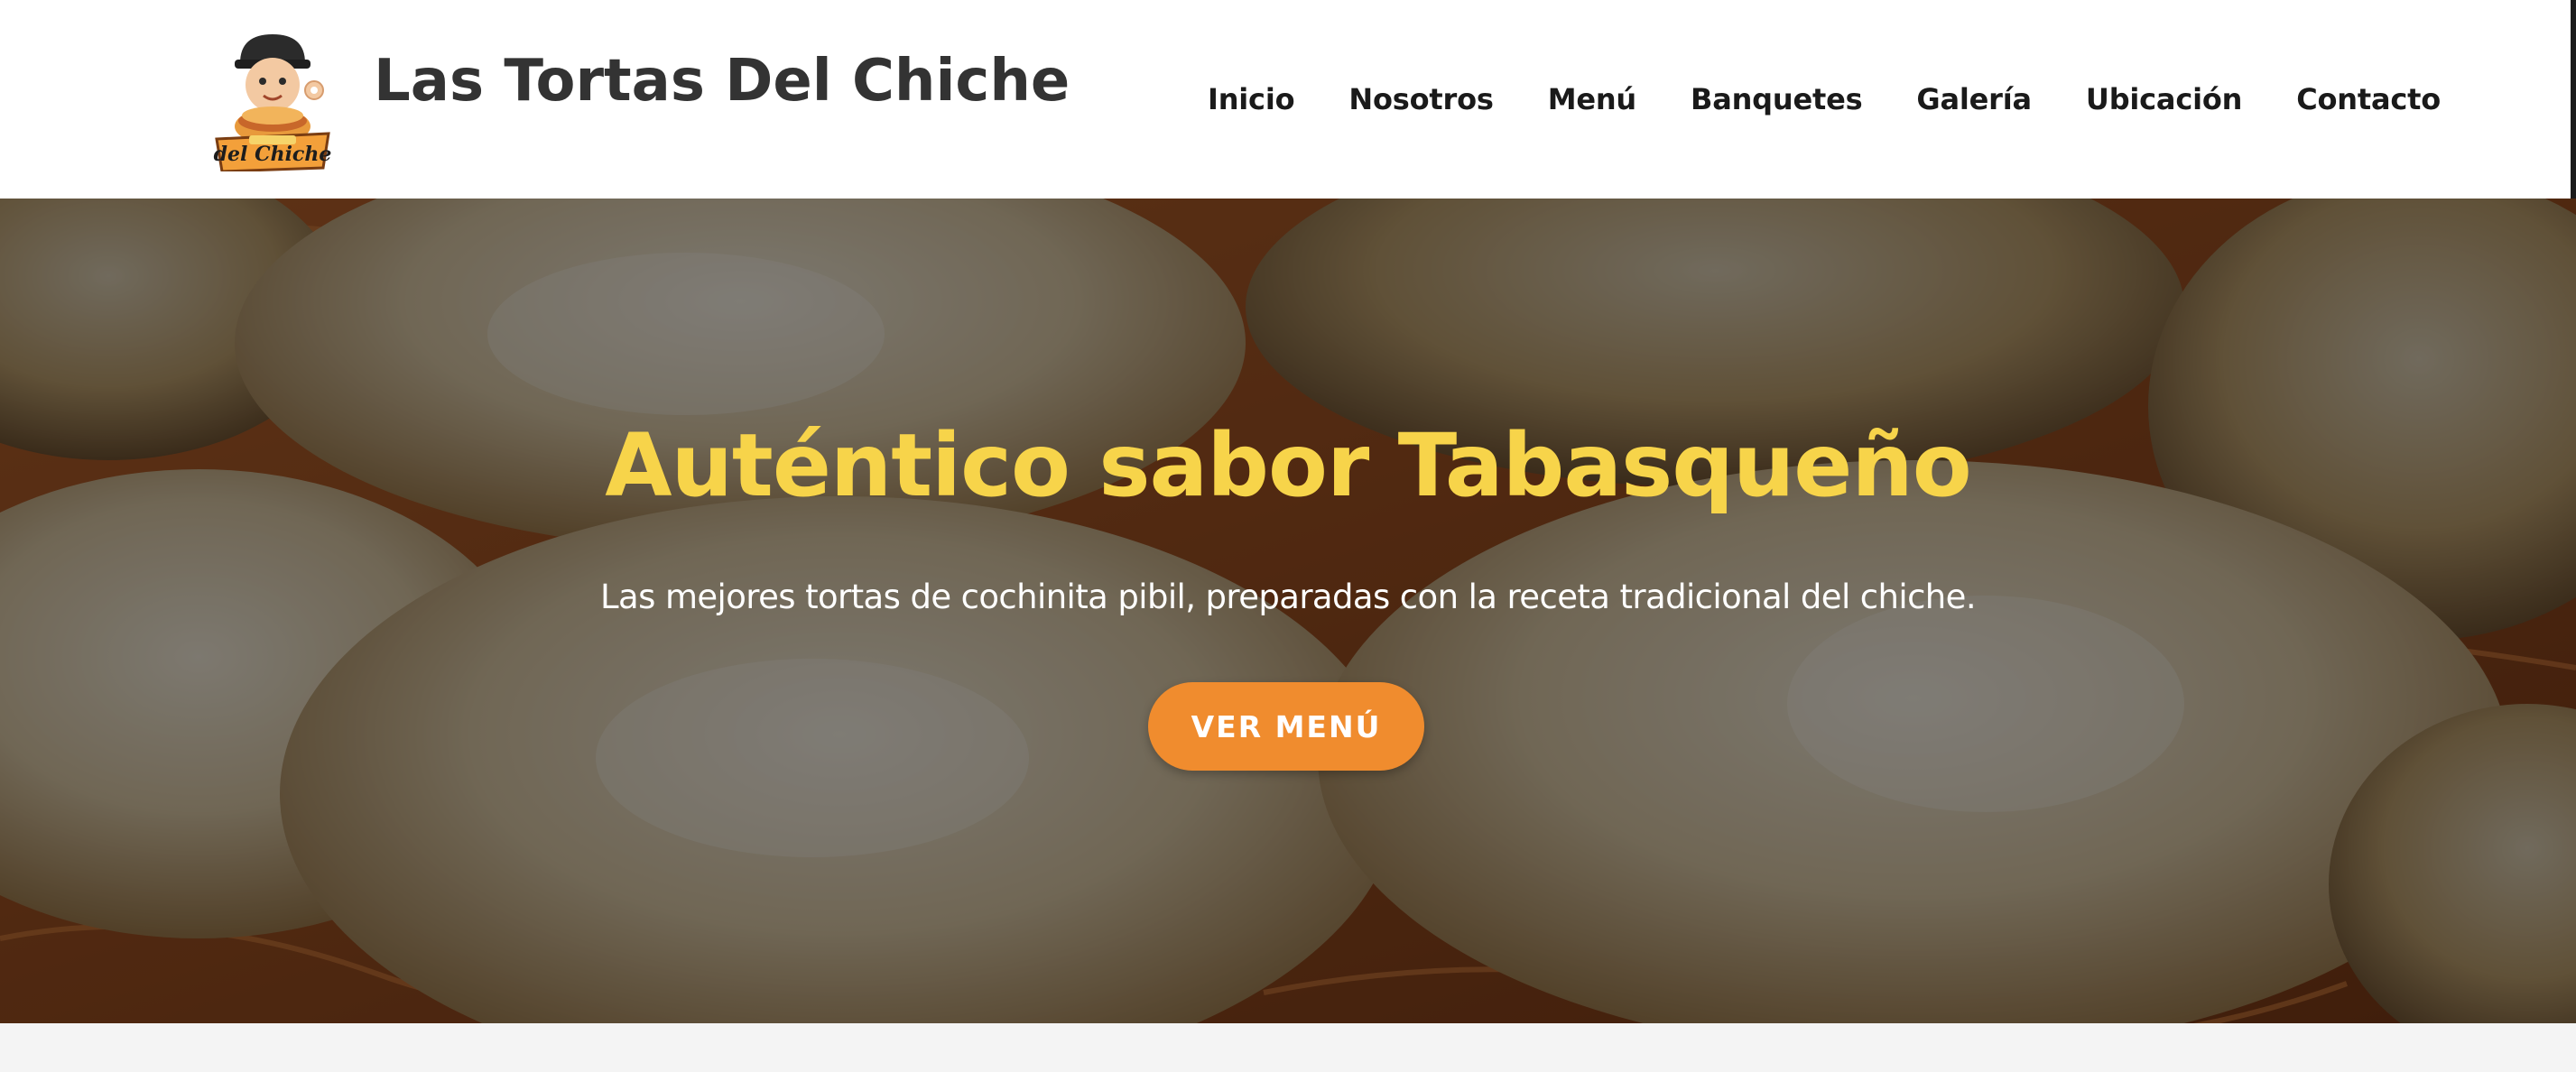  Describe the element at coordinates (1592, 99) in the screenshot. I see `nav-link-menu: Menú` at that location.